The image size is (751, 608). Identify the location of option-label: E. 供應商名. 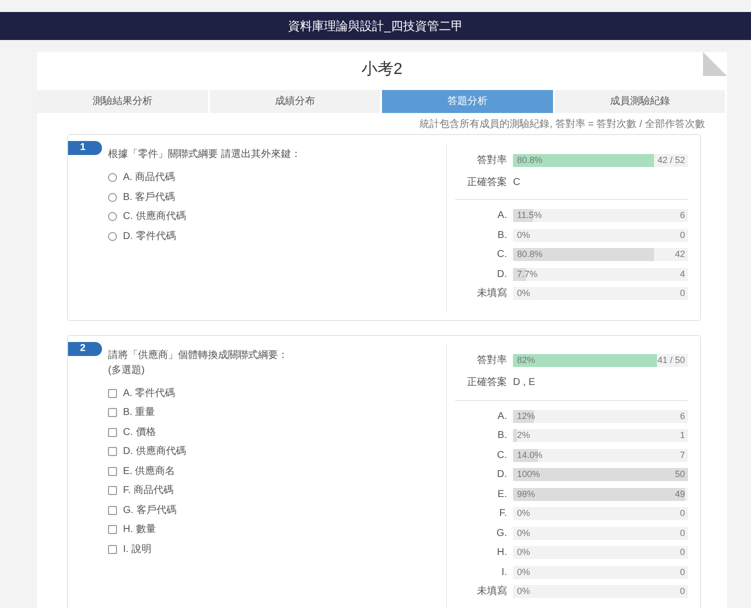
(149, 471).